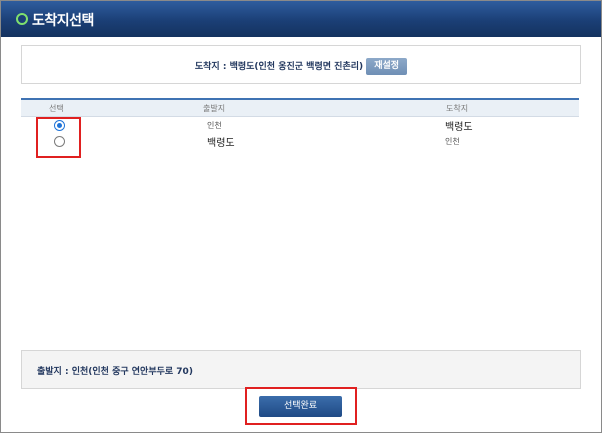 Image resolution: width=602 pixels, height=433 pixels. I want to click on destination-label: 도착지 : 백령도(인천 옹진군 백령면 진촌리), so click(279, 67).